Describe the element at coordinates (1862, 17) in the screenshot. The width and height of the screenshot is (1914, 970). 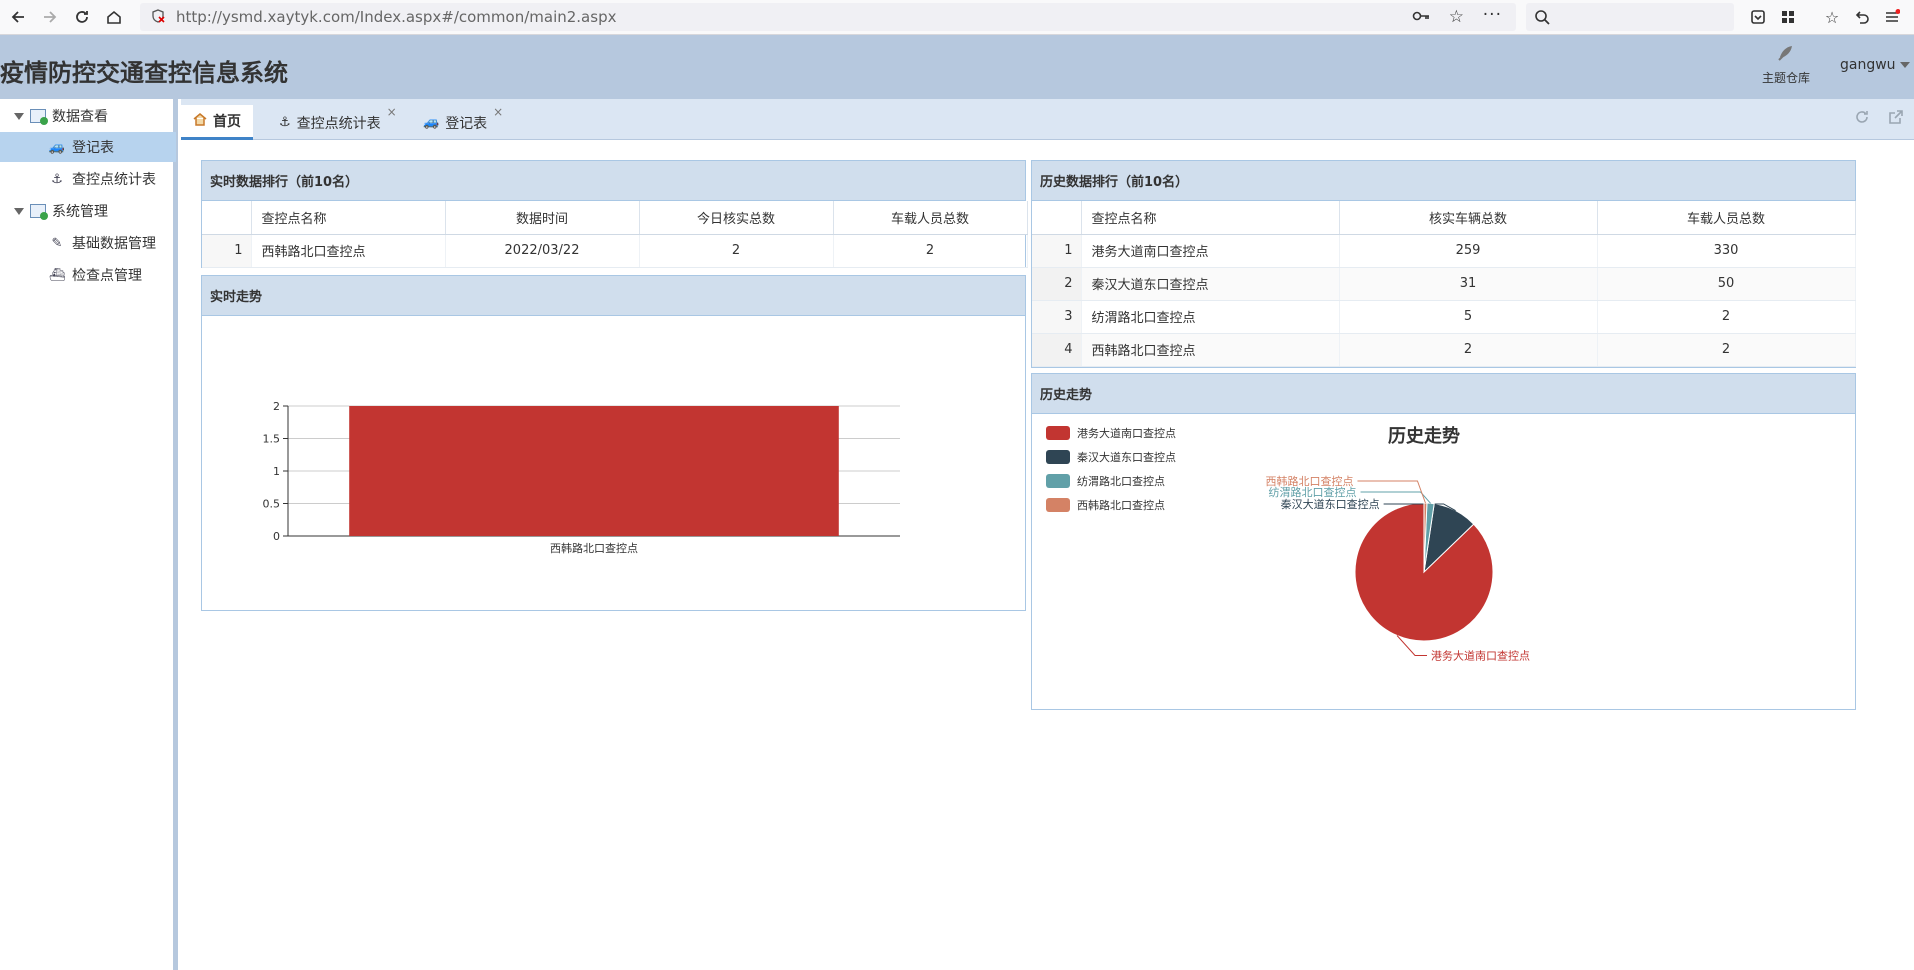
I see `undo-icon` at that location.